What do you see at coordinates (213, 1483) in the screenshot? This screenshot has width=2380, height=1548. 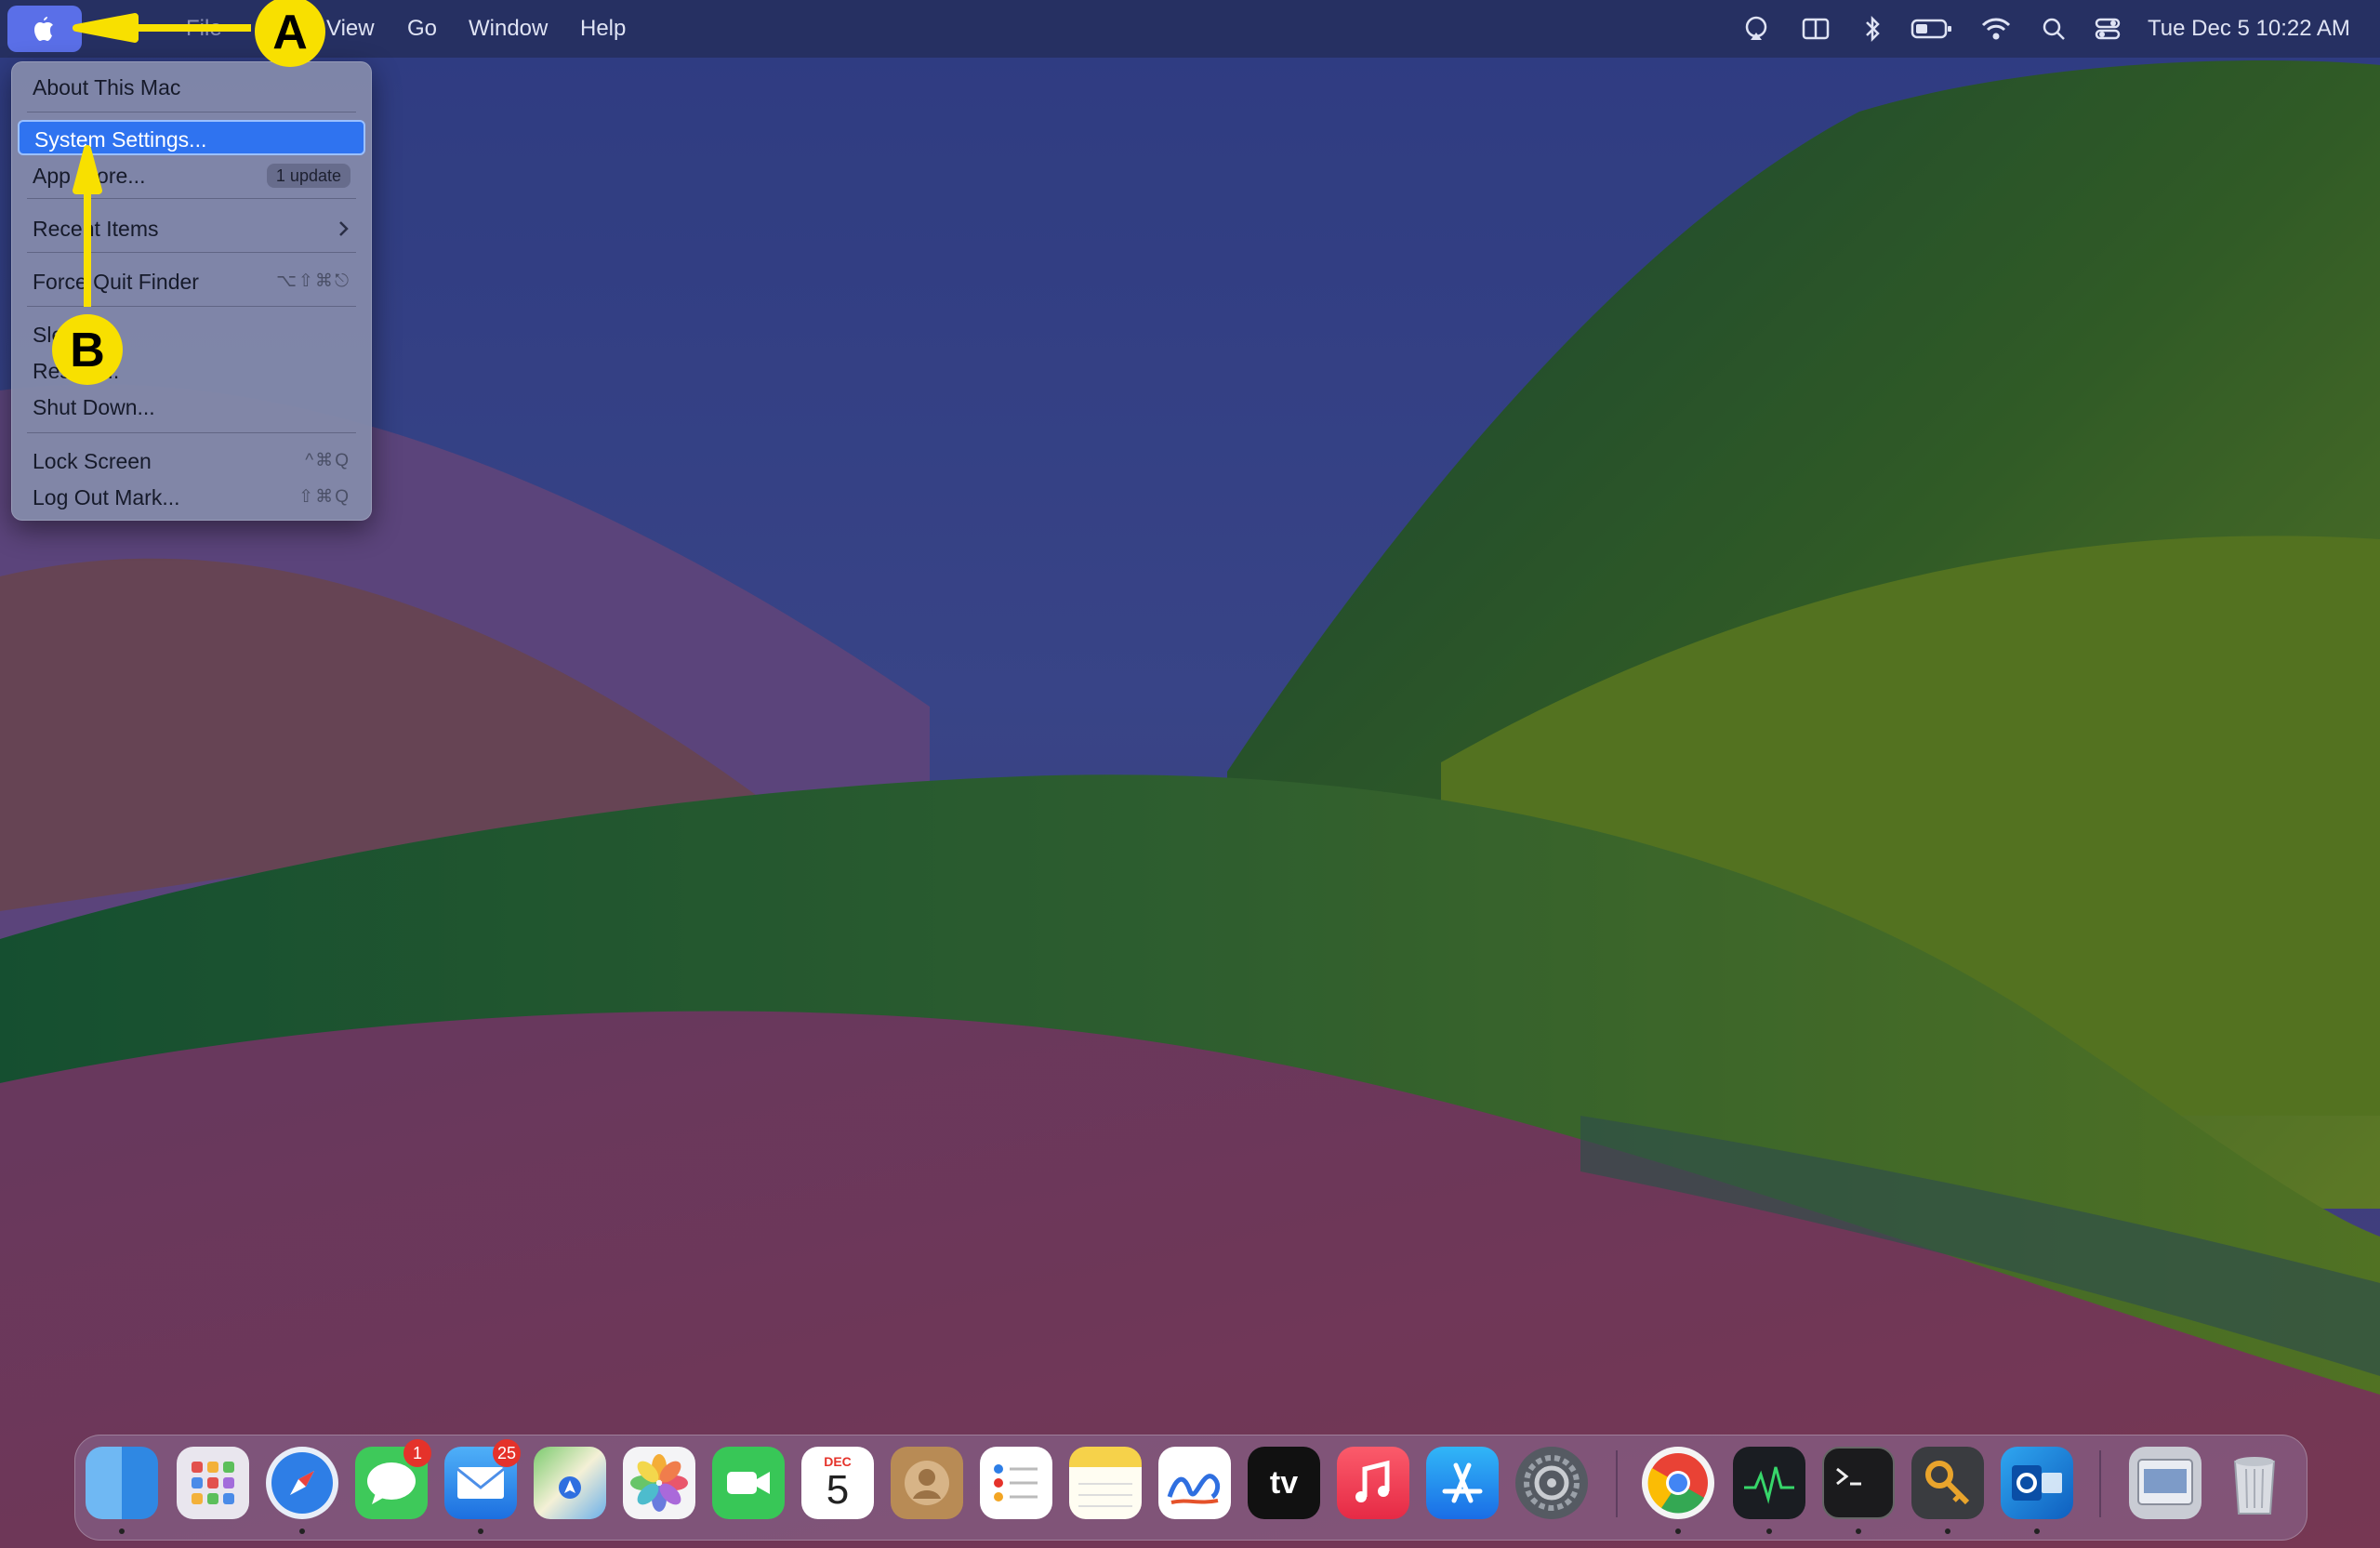 I see `launchpad-icon` at bounding box center [213, 1483].